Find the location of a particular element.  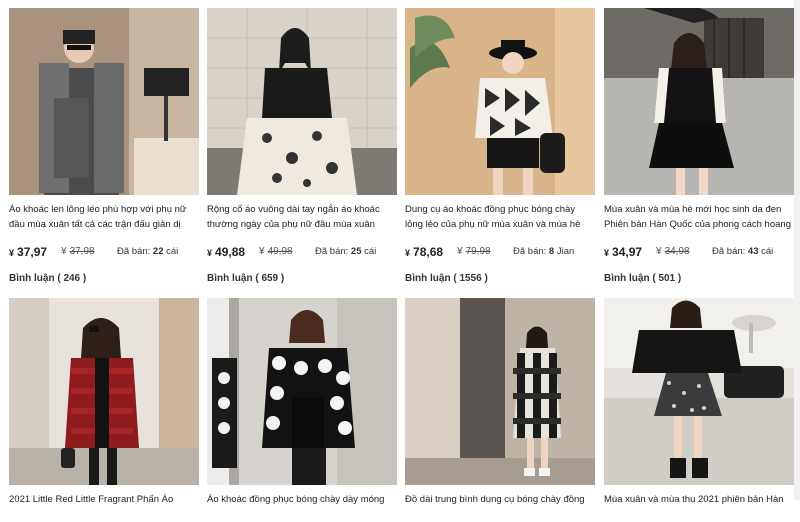

original-price: ¥34,98 is located at coordinates (673, 251).